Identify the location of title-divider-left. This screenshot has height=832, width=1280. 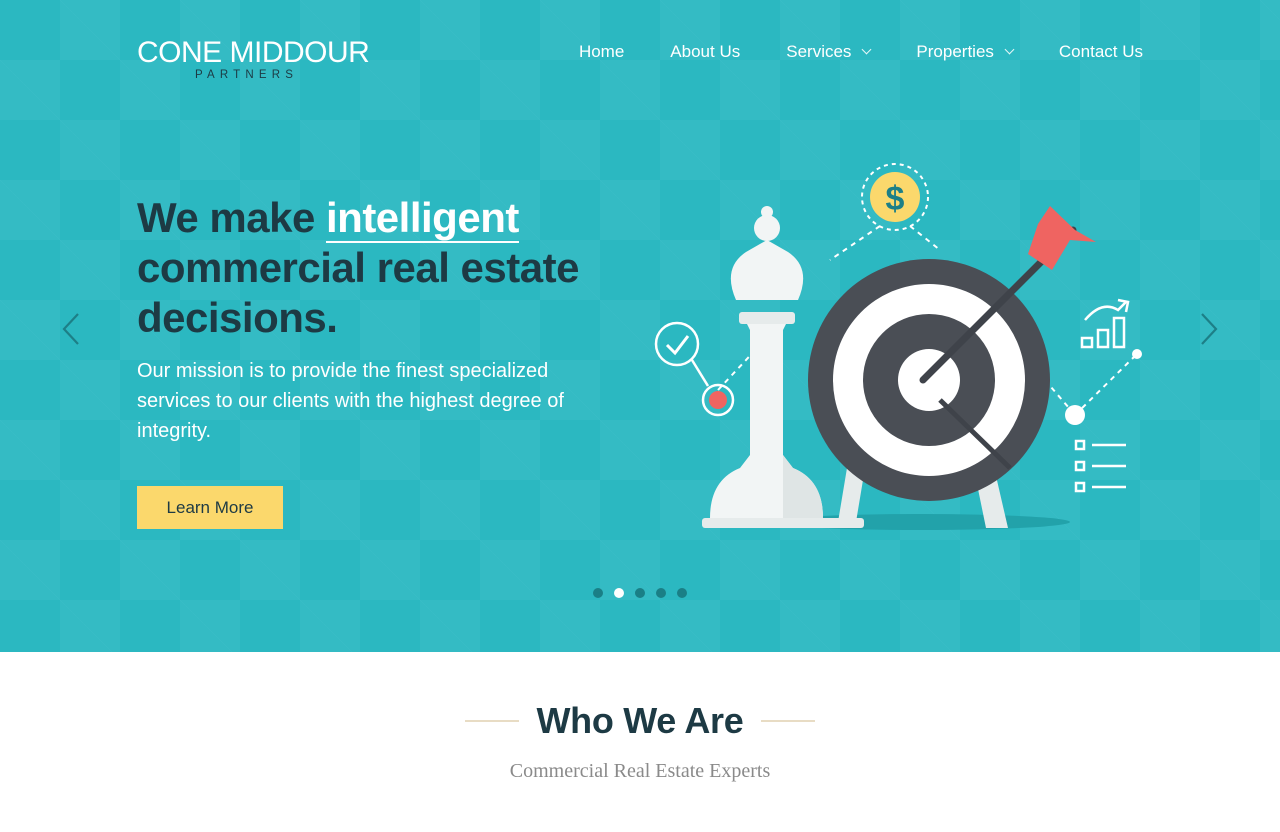
(492, 721).